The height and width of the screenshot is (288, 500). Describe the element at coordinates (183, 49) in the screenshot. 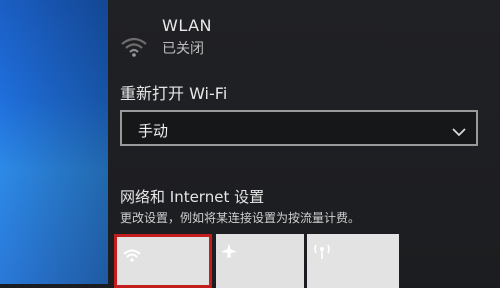

I see `wlan-status: 已关闭` at that location.